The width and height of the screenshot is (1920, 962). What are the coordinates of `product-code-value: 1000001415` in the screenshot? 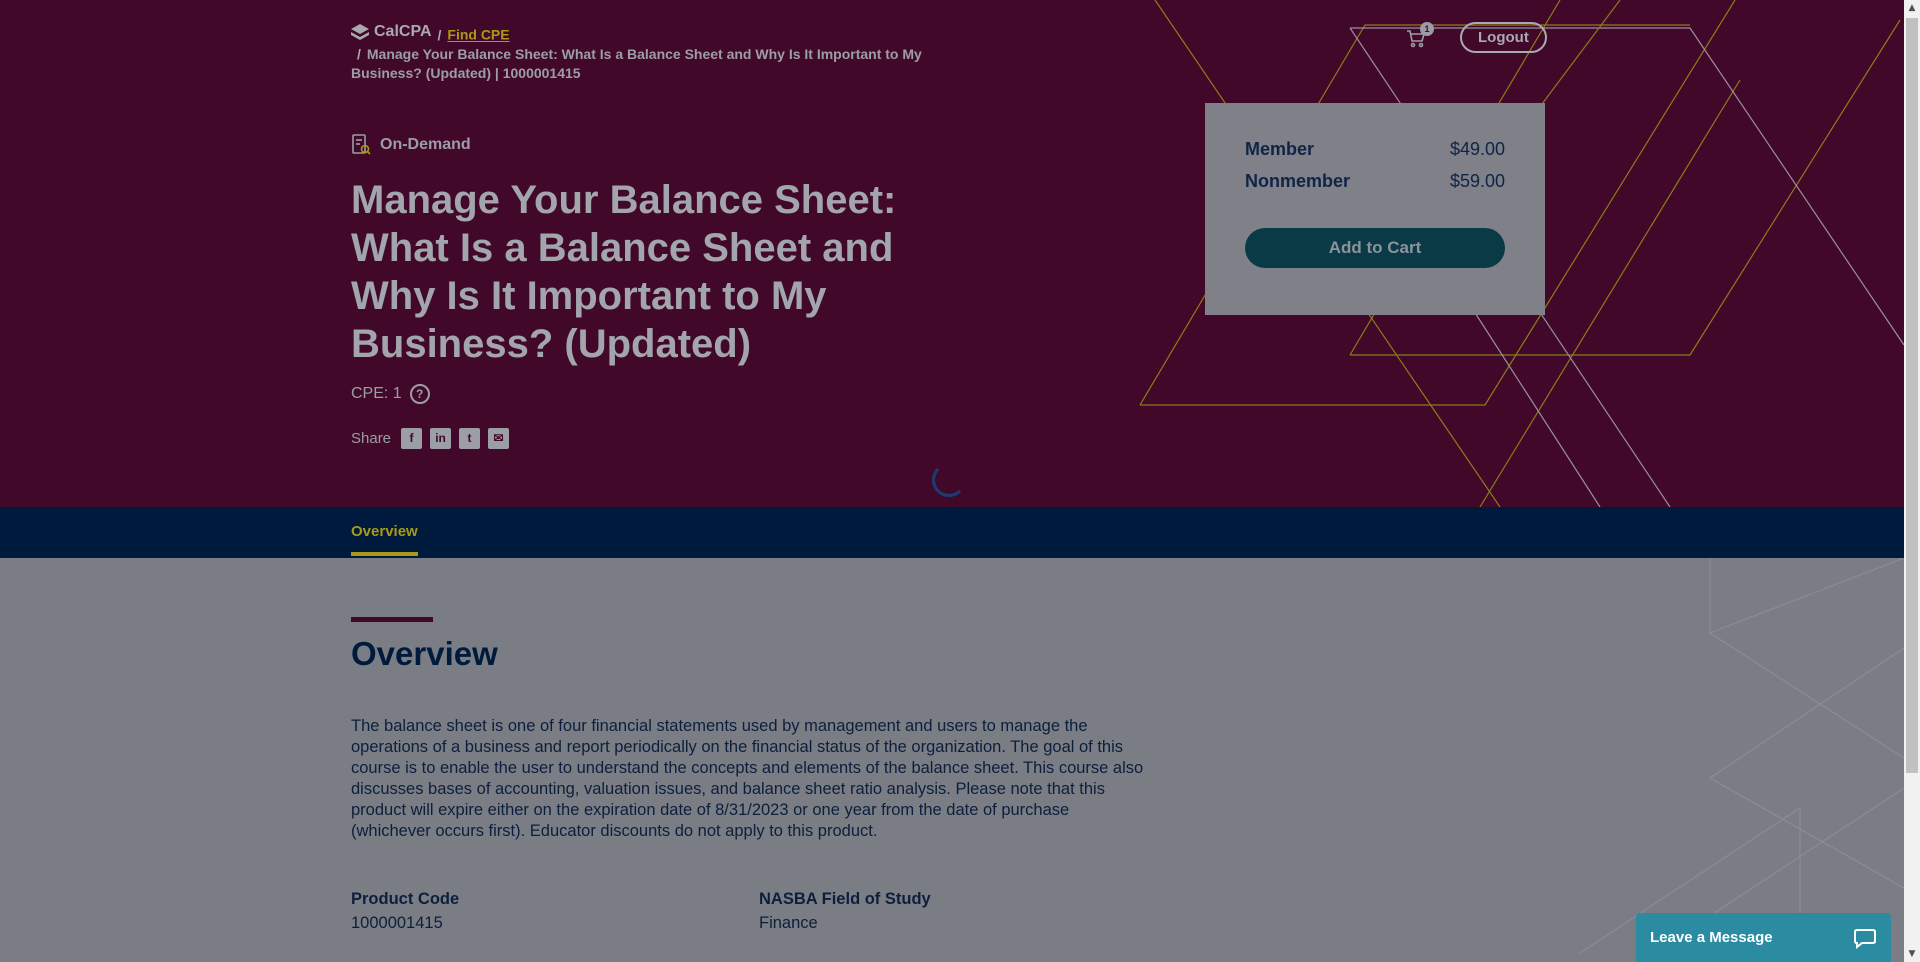 It's located at (397, 923).